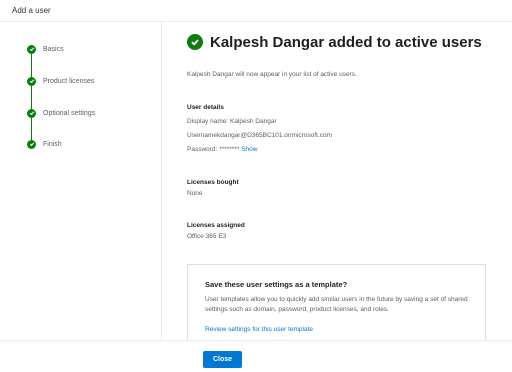  I want to click on step-optional-settings: Optional settings, so click(61, 113).